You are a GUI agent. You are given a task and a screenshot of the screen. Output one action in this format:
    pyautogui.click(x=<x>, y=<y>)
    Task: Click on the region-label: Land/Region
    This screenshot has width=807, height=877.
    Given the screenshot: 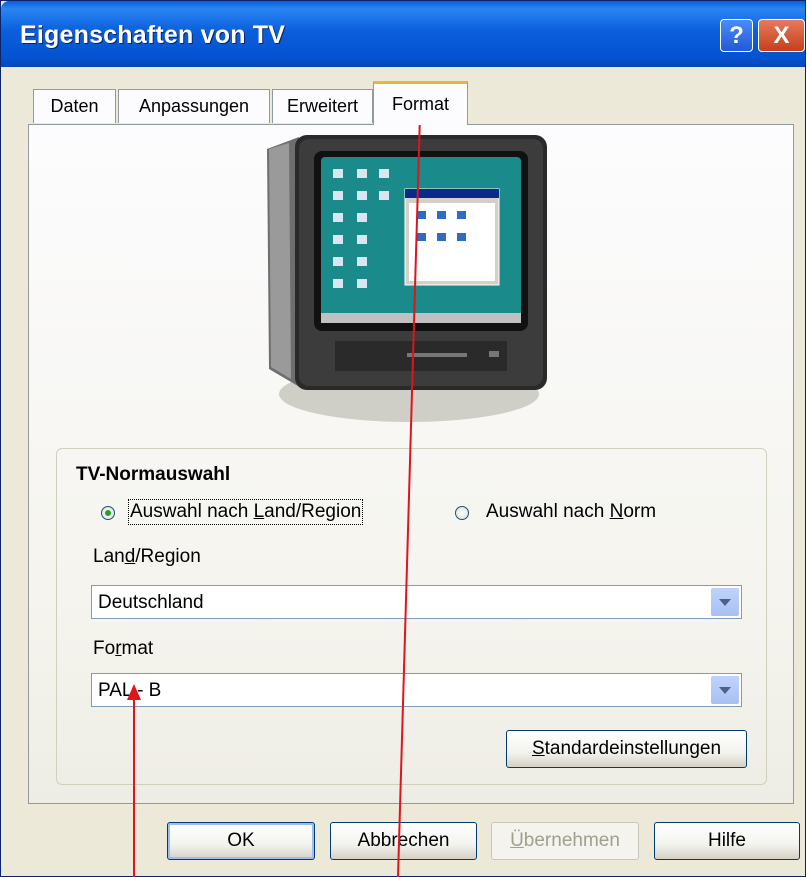 What is the action you would take?
    pyautogui.click(x=147, y=556)
    